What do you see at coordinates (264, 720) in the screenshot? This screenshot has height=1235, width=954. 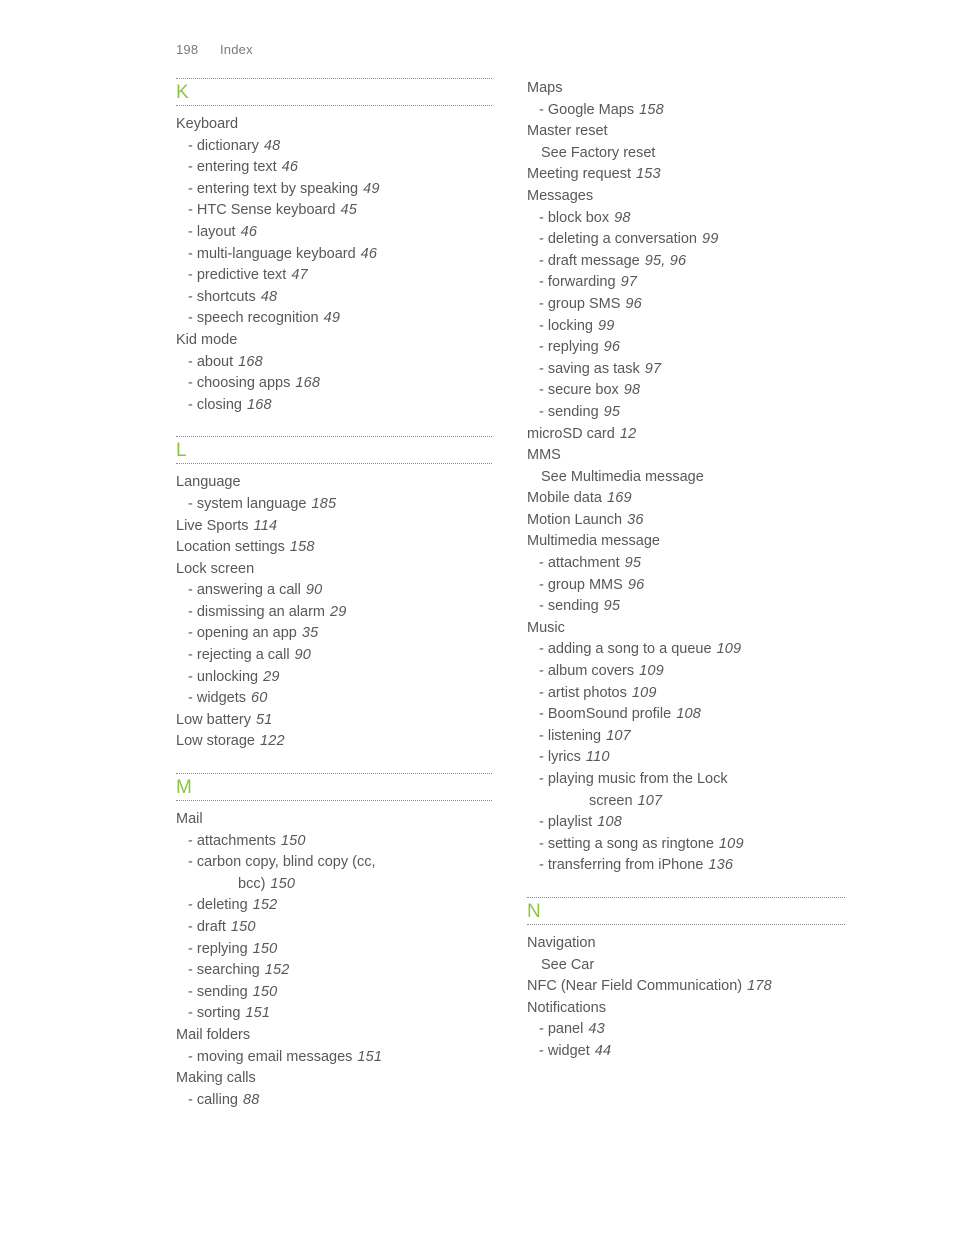 I see `entry-page-numbers: 51` at bounding box center [264, 720].